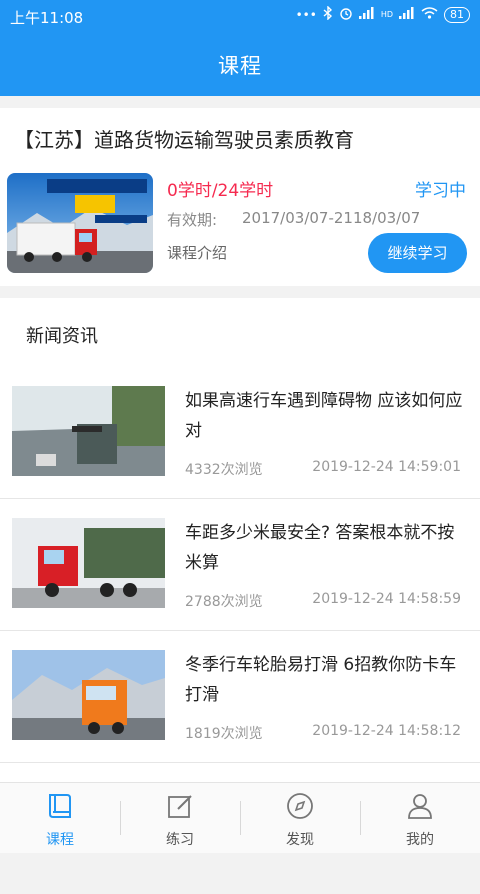 The image size is (480, 894). Describe the element at coordinates (197, 252) in the screenshot. I see `course-intro-link: 课程介绍` at that location.